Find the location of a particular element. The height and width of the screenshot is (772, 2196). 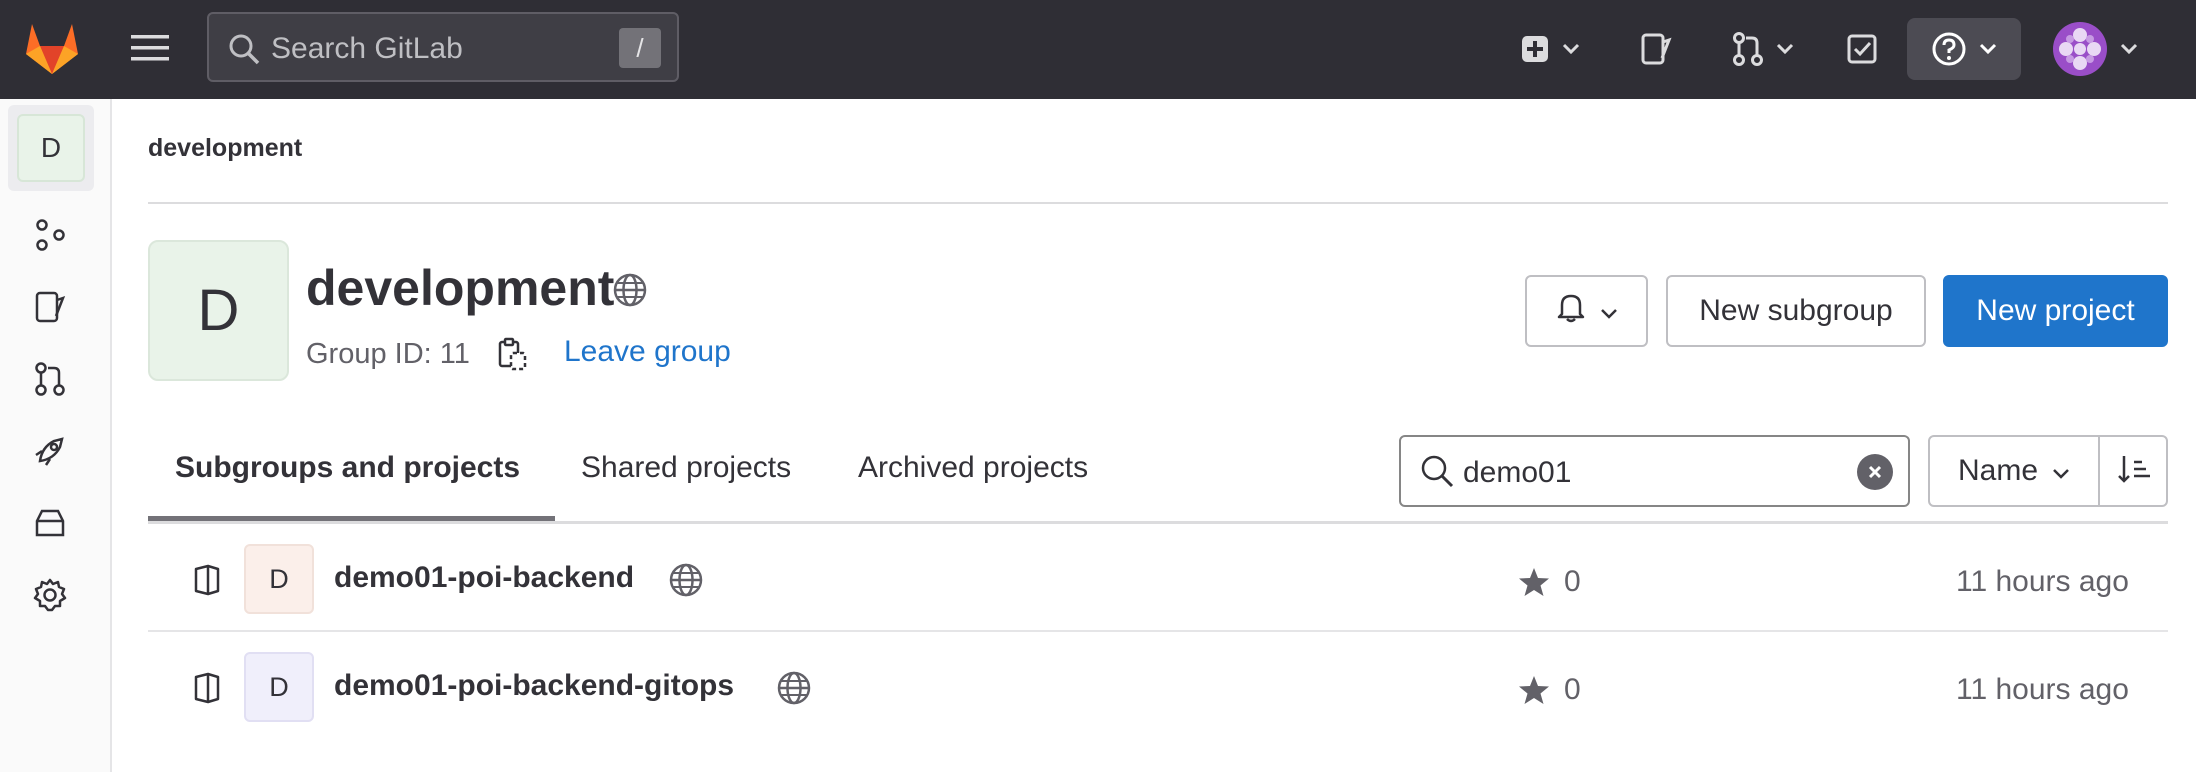

package-icon is located at coordinates (50, 525).